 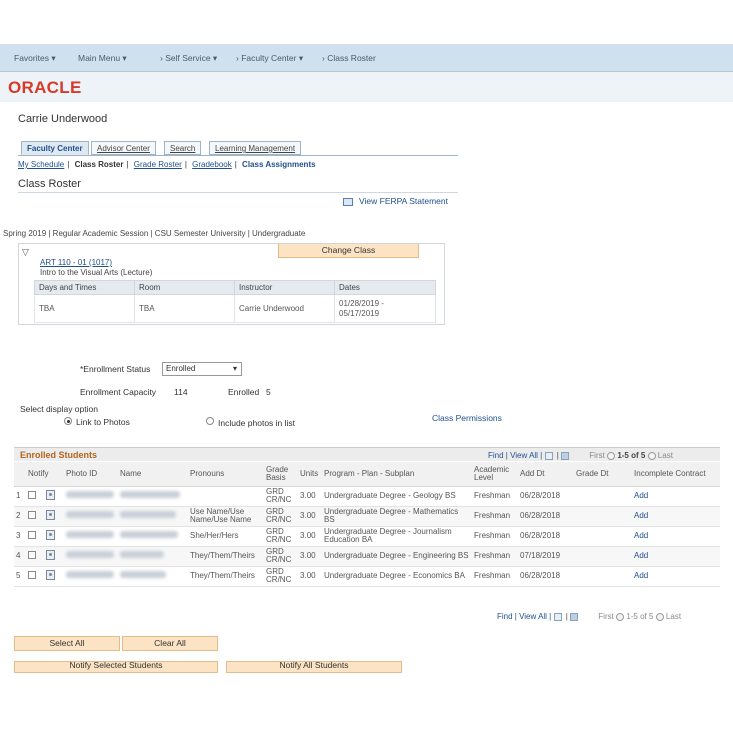 I want to click on header-photo-id: Photo ID, so click(x=91, y=474).